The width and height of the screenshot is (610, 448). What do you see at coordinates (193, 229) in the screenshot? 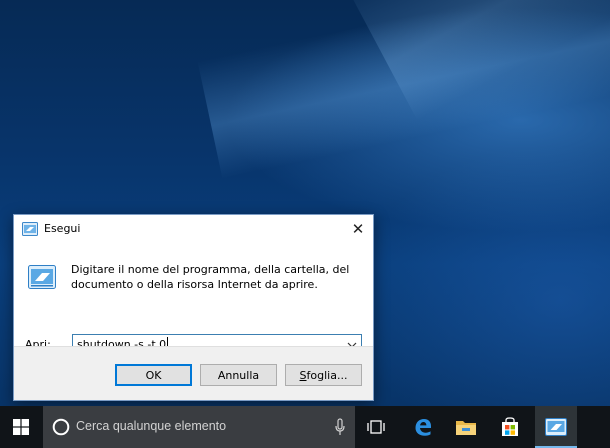
I see `run-dialog-titlebar: Esegui ✕` at bounding box center [193, 229].